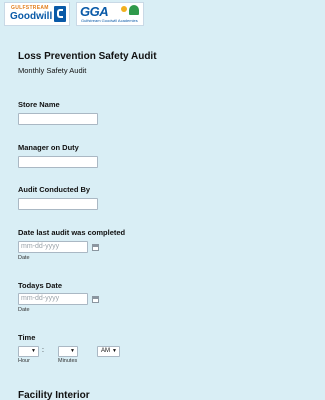 This screenshot has height=400, width=325. Describe the element at coordinates (58, 204) in the screenshot. I see `audit-conducted-by-input` at that location.